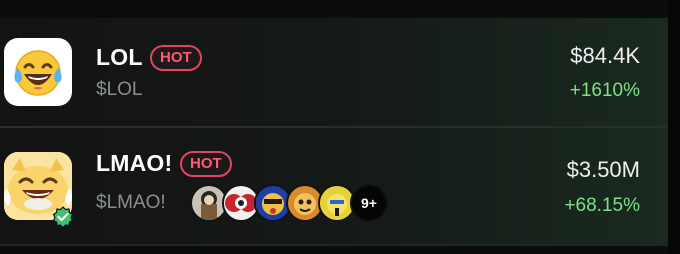 The image size is (680, 254). What do you see at coordinates (38, 72) in the screenshot?
I see `laughing-tears-emoji-icon` at bounding box center [38, 72].